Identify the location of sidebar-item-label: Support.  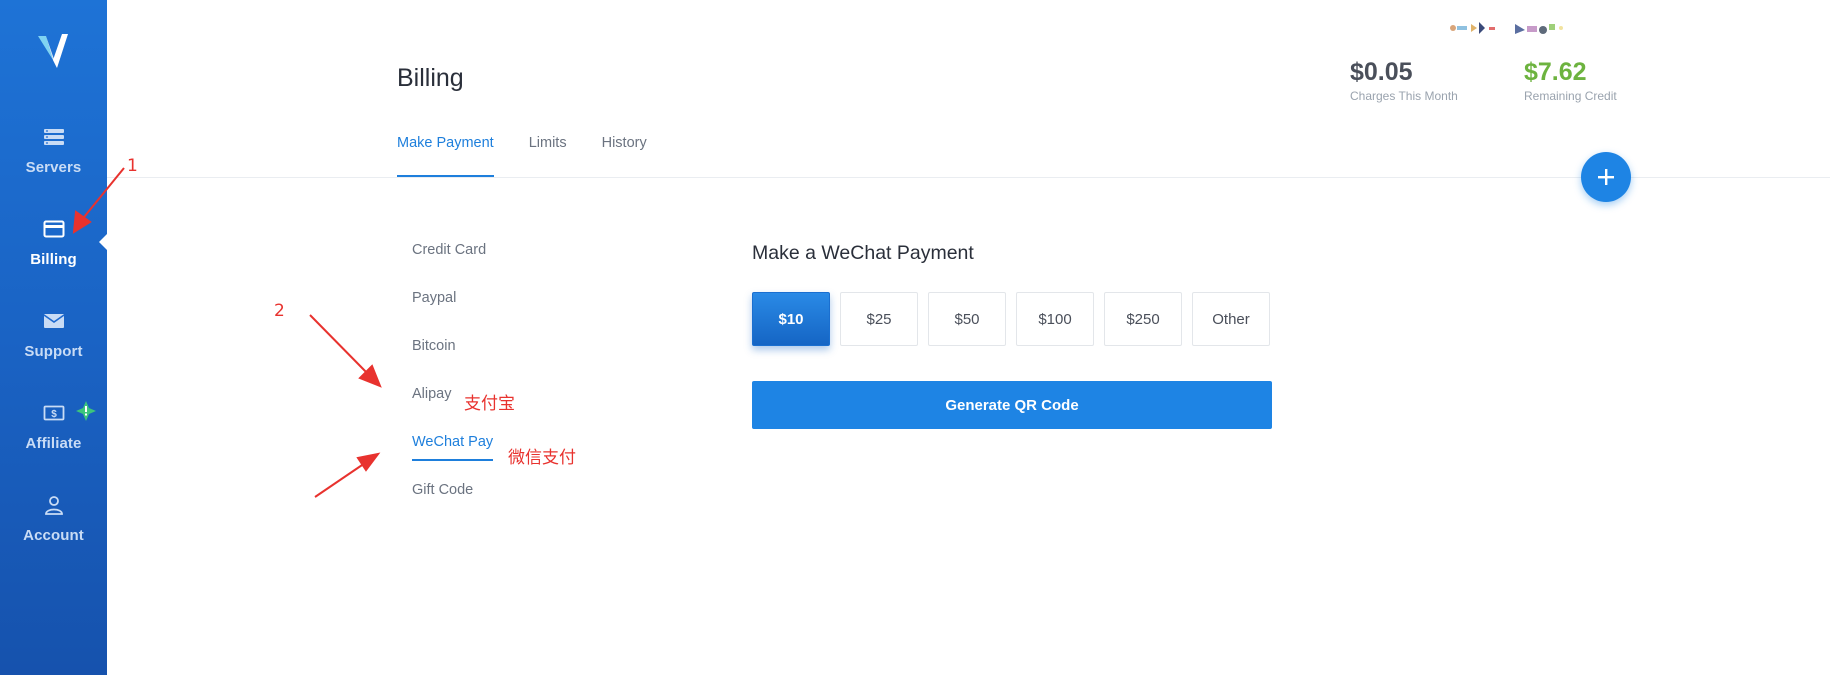
(53, 351).